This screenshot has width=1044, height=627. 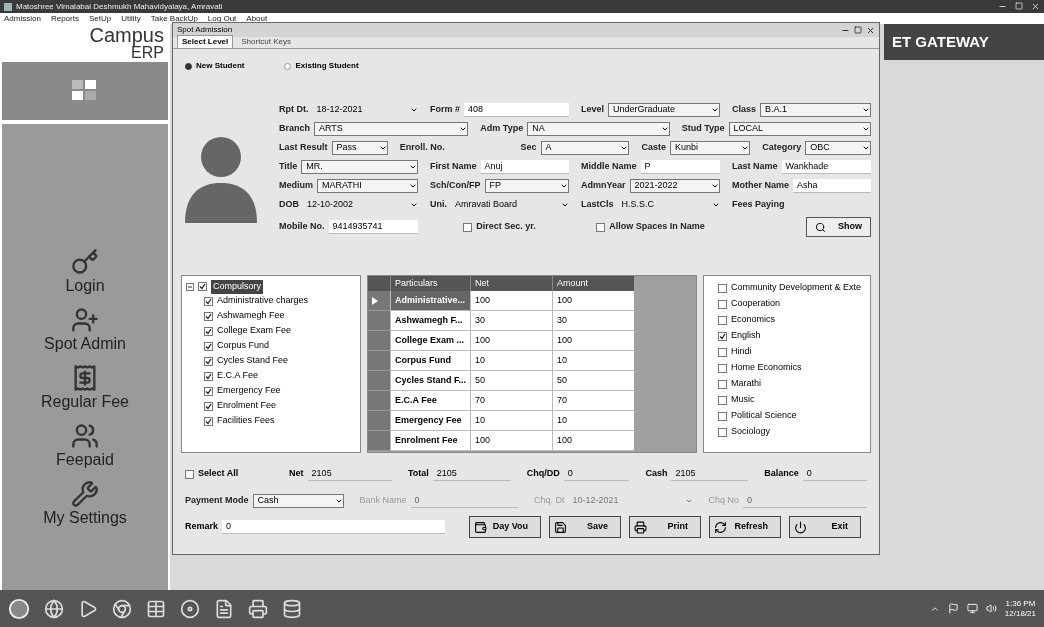 What do you see at coordinates (64, 18) in the screenshot?
I see `menu-item: Reports` at bounding box center [64, 18].